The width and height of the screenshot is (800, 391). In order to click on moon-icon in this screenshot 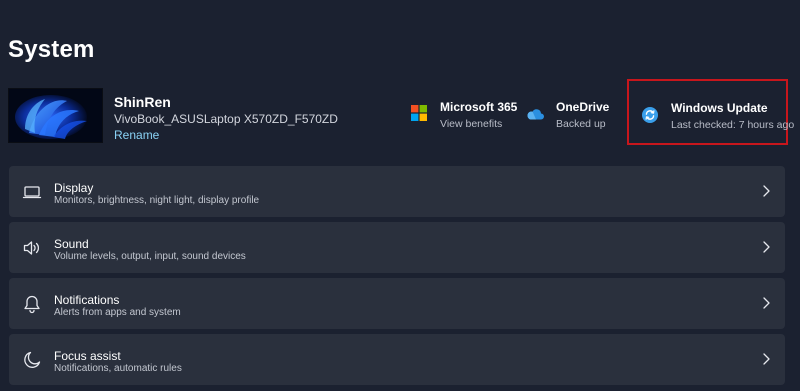, I will do `click(32, 360)`.